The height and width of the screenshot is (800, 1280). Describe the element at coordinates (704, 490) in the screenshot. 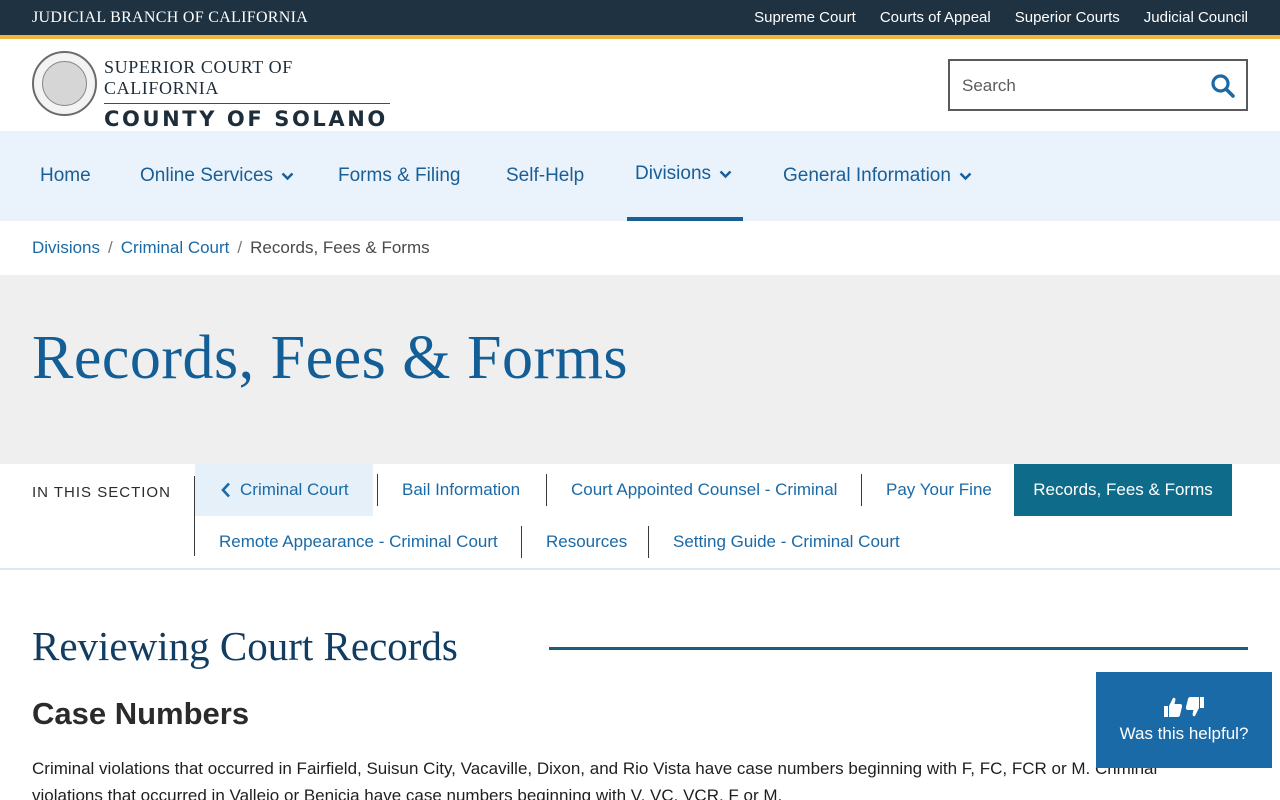

I see `section-link-court-appointed-counsel: Court Appointed Counsel - Criminal` at that location.